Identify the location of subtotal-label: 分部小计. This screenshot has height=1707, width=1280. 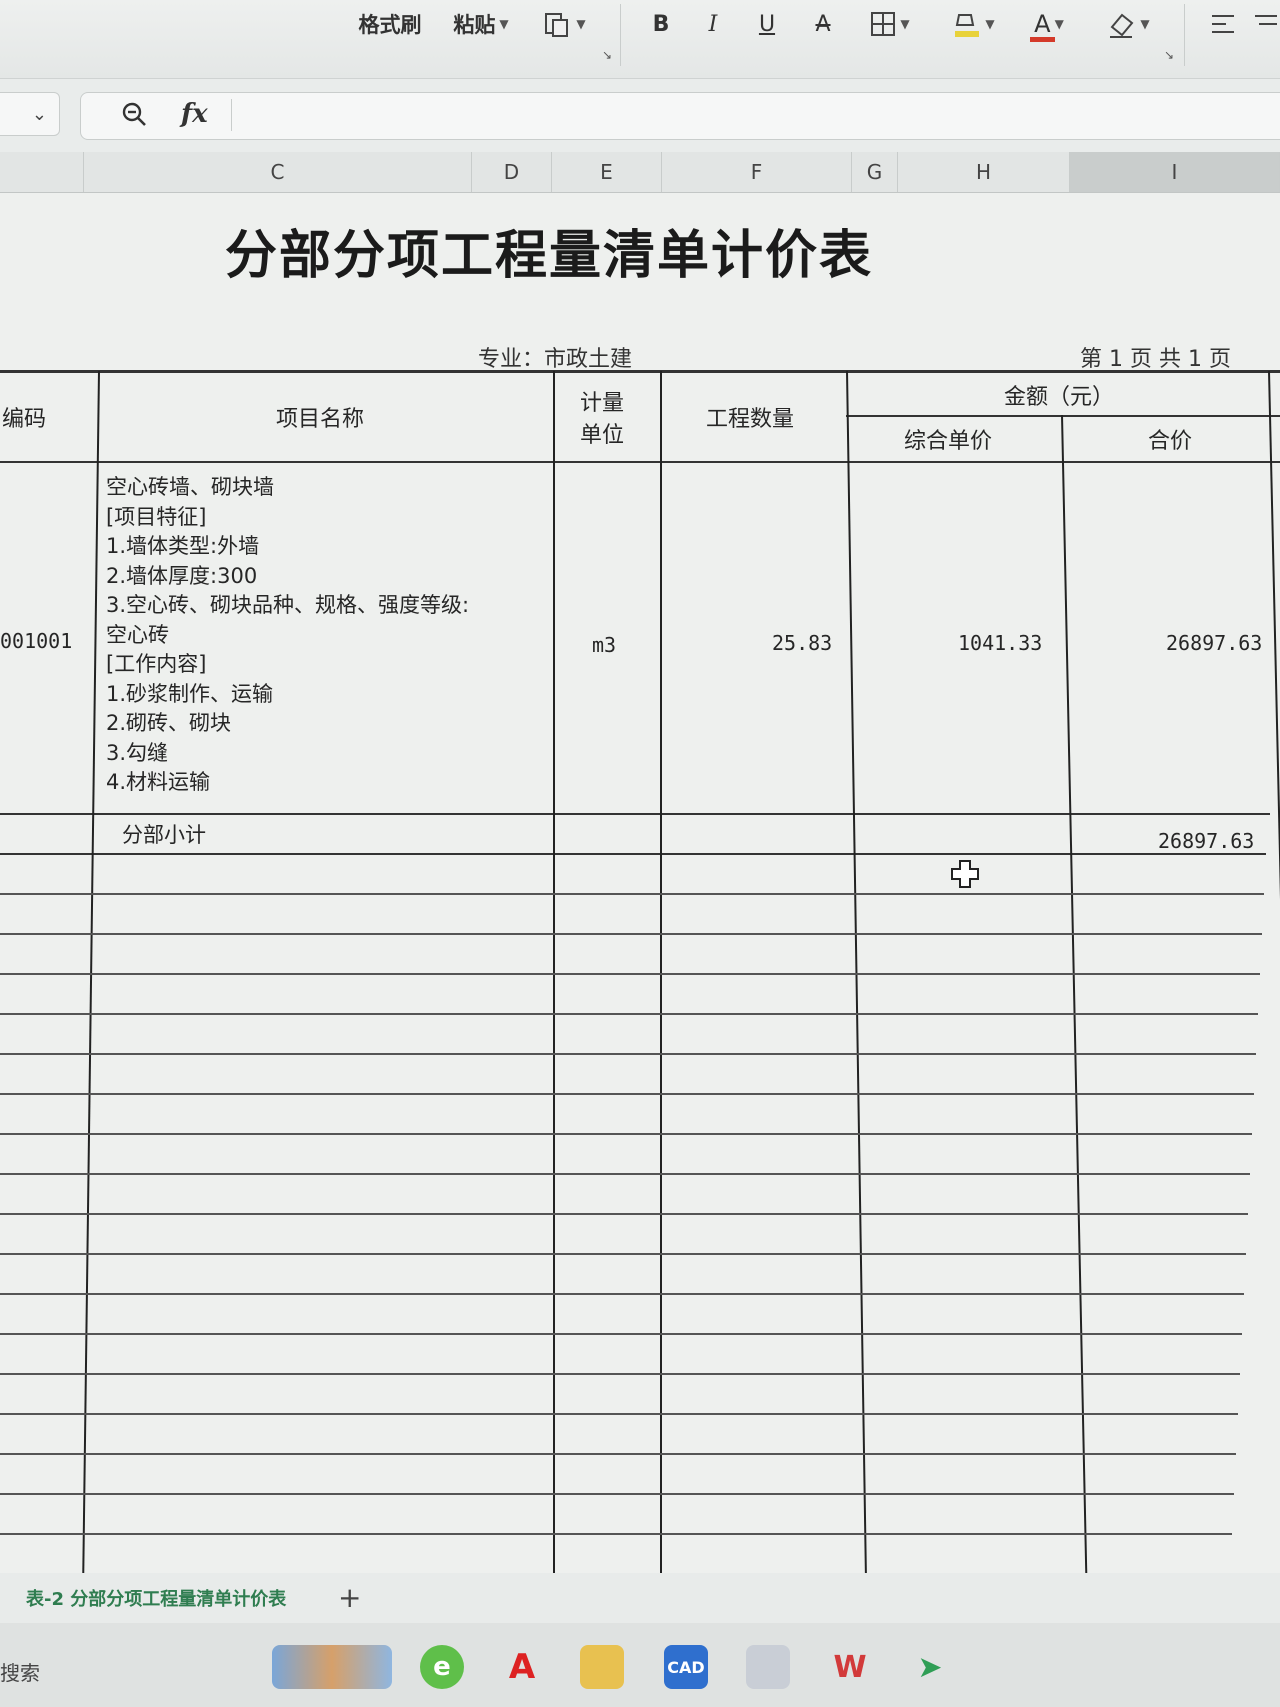
(164, 834).